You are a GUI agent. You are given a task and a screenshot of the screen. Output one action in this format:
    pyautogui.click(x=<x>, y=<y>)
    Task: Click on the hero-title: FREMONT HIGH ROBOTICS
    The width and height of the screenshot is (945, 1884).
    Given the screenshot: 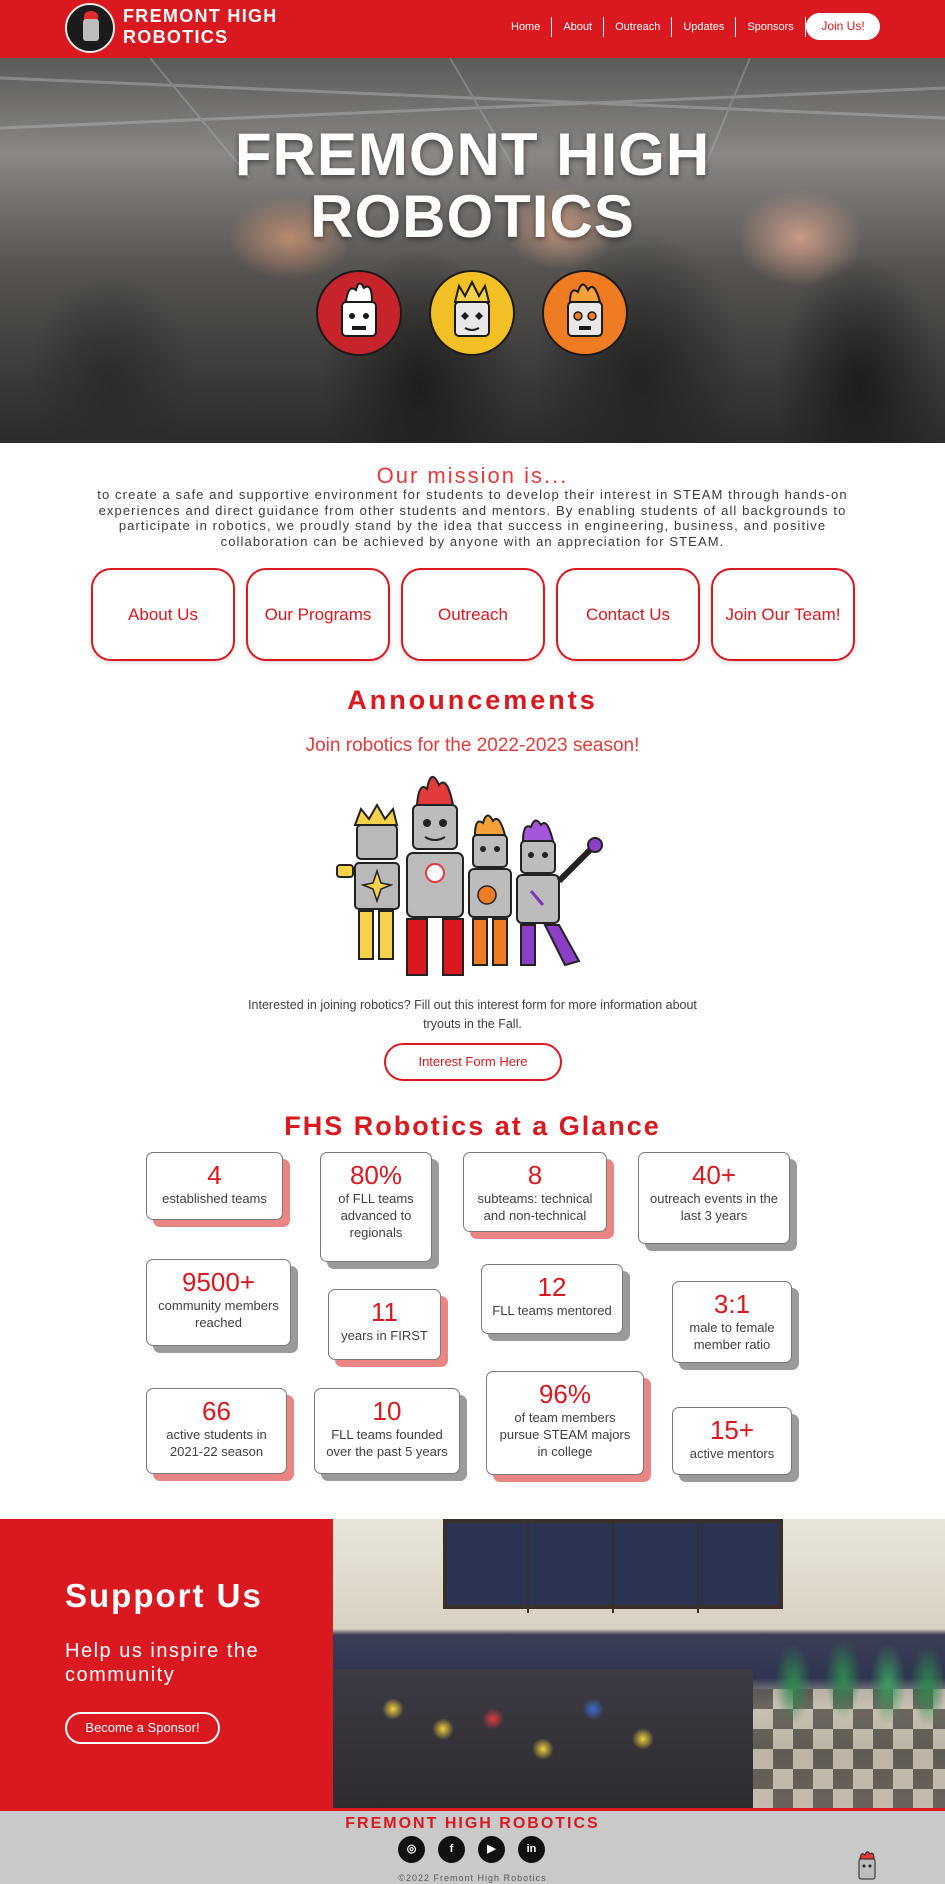 What is the action you would take?
    pyautogui.click(x=472, y=186)
    